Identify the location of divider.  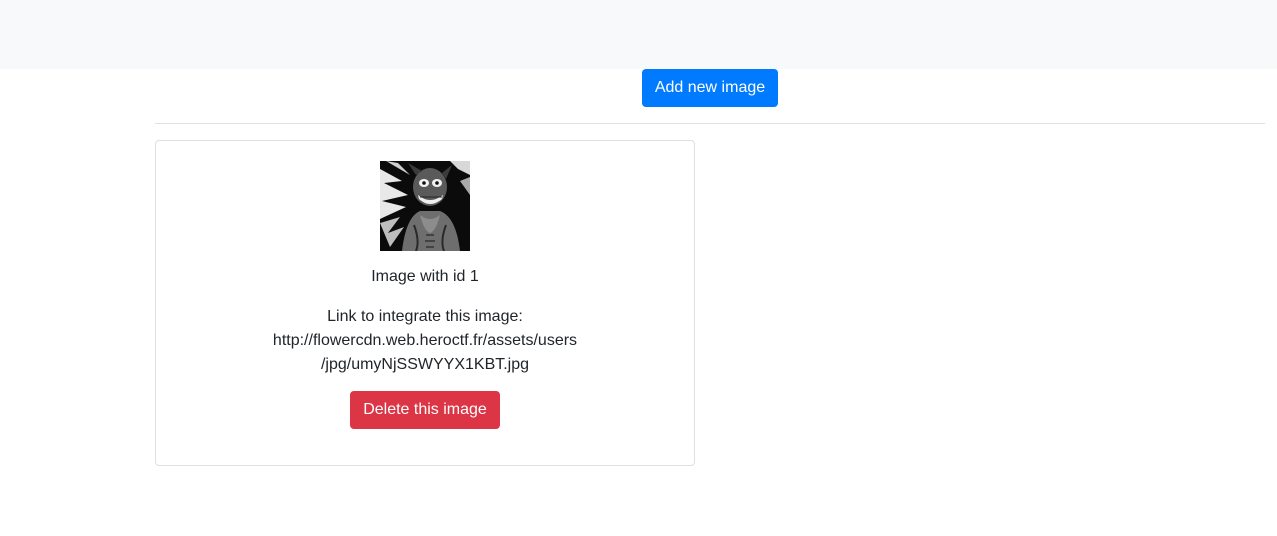
(710, 123).